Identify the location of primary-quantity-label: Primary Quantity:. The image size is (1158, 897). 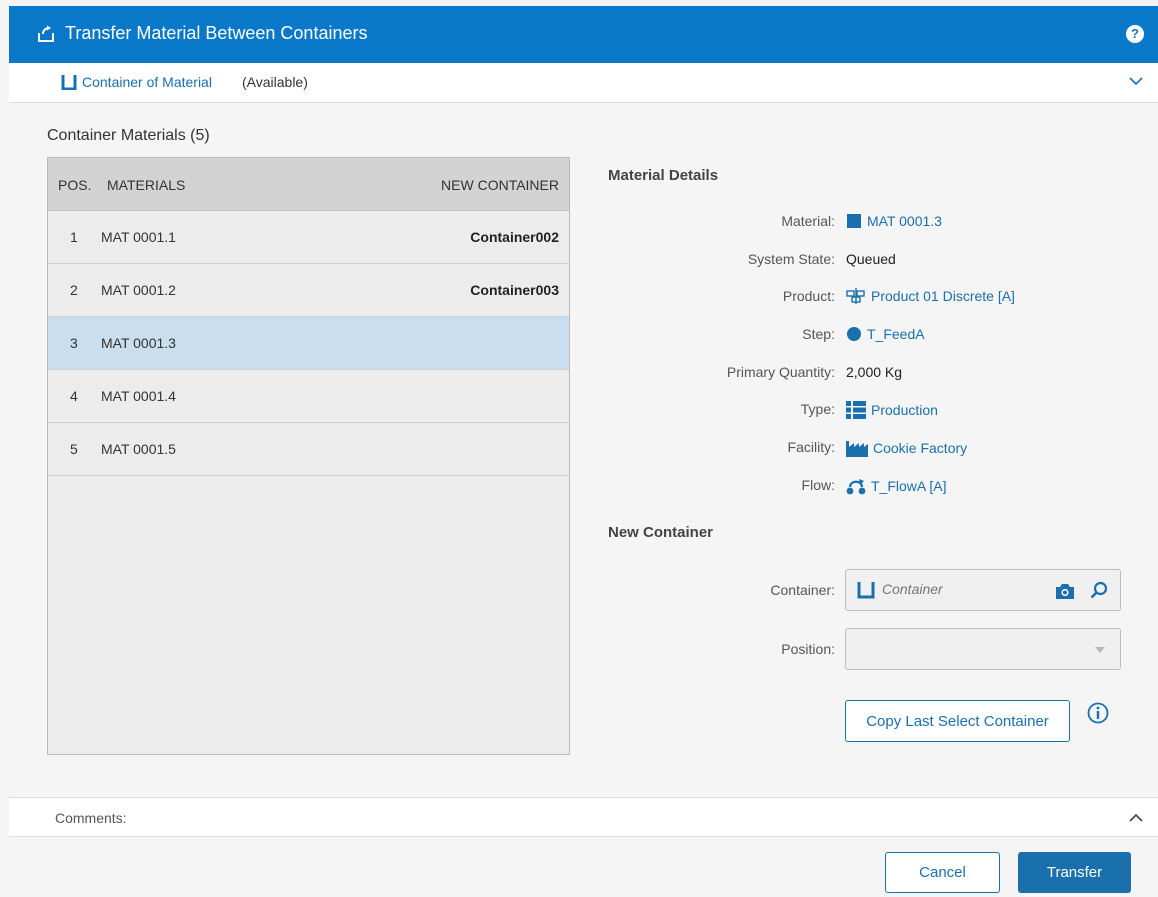
(780, 372).